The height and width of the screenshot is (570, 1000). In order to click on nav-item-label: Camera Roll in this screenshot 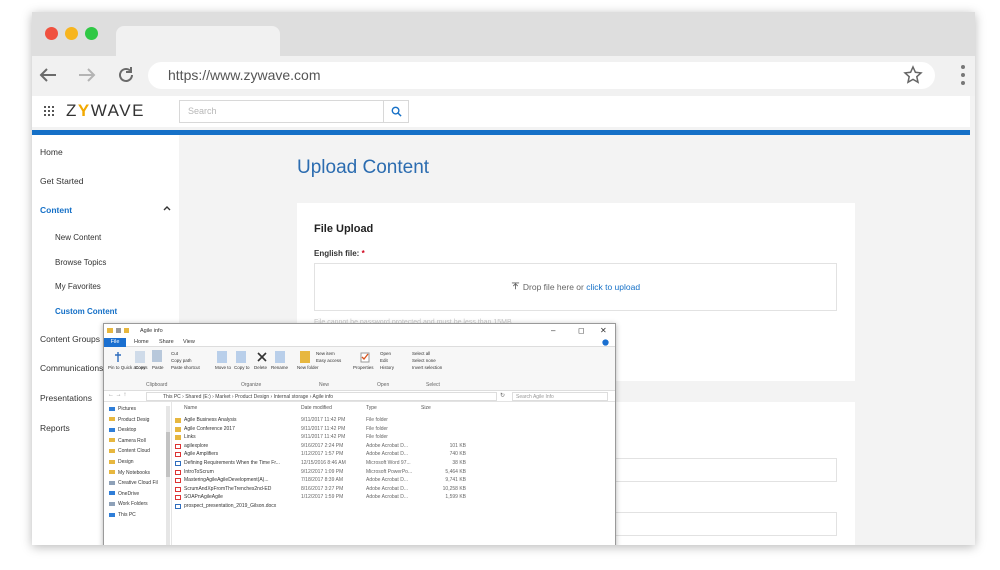, I will do `click(132, 440)`.